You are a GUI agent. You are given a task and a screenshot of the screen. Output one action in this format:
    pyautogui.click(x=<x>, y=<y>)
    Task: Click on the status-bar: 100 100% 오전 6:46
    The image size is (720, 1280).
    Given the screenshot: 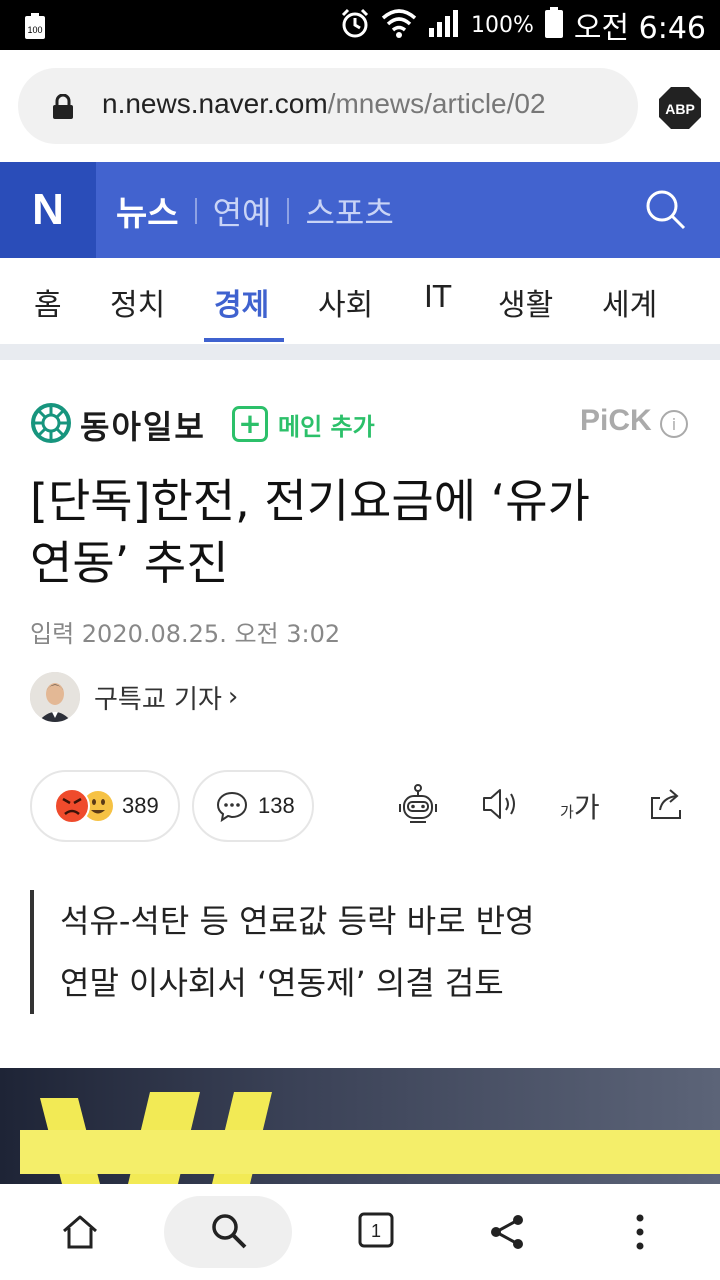 What is the action you would take?
    pyautogui.click(x=360, y=25)
    